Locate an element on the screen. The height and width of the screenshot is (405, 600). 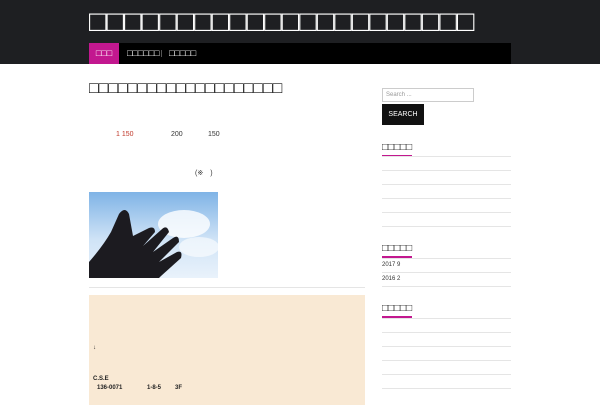
site-title: □□□□□□□□□□□□□□□□□□□□□□ is located at coordinates (281, 22).